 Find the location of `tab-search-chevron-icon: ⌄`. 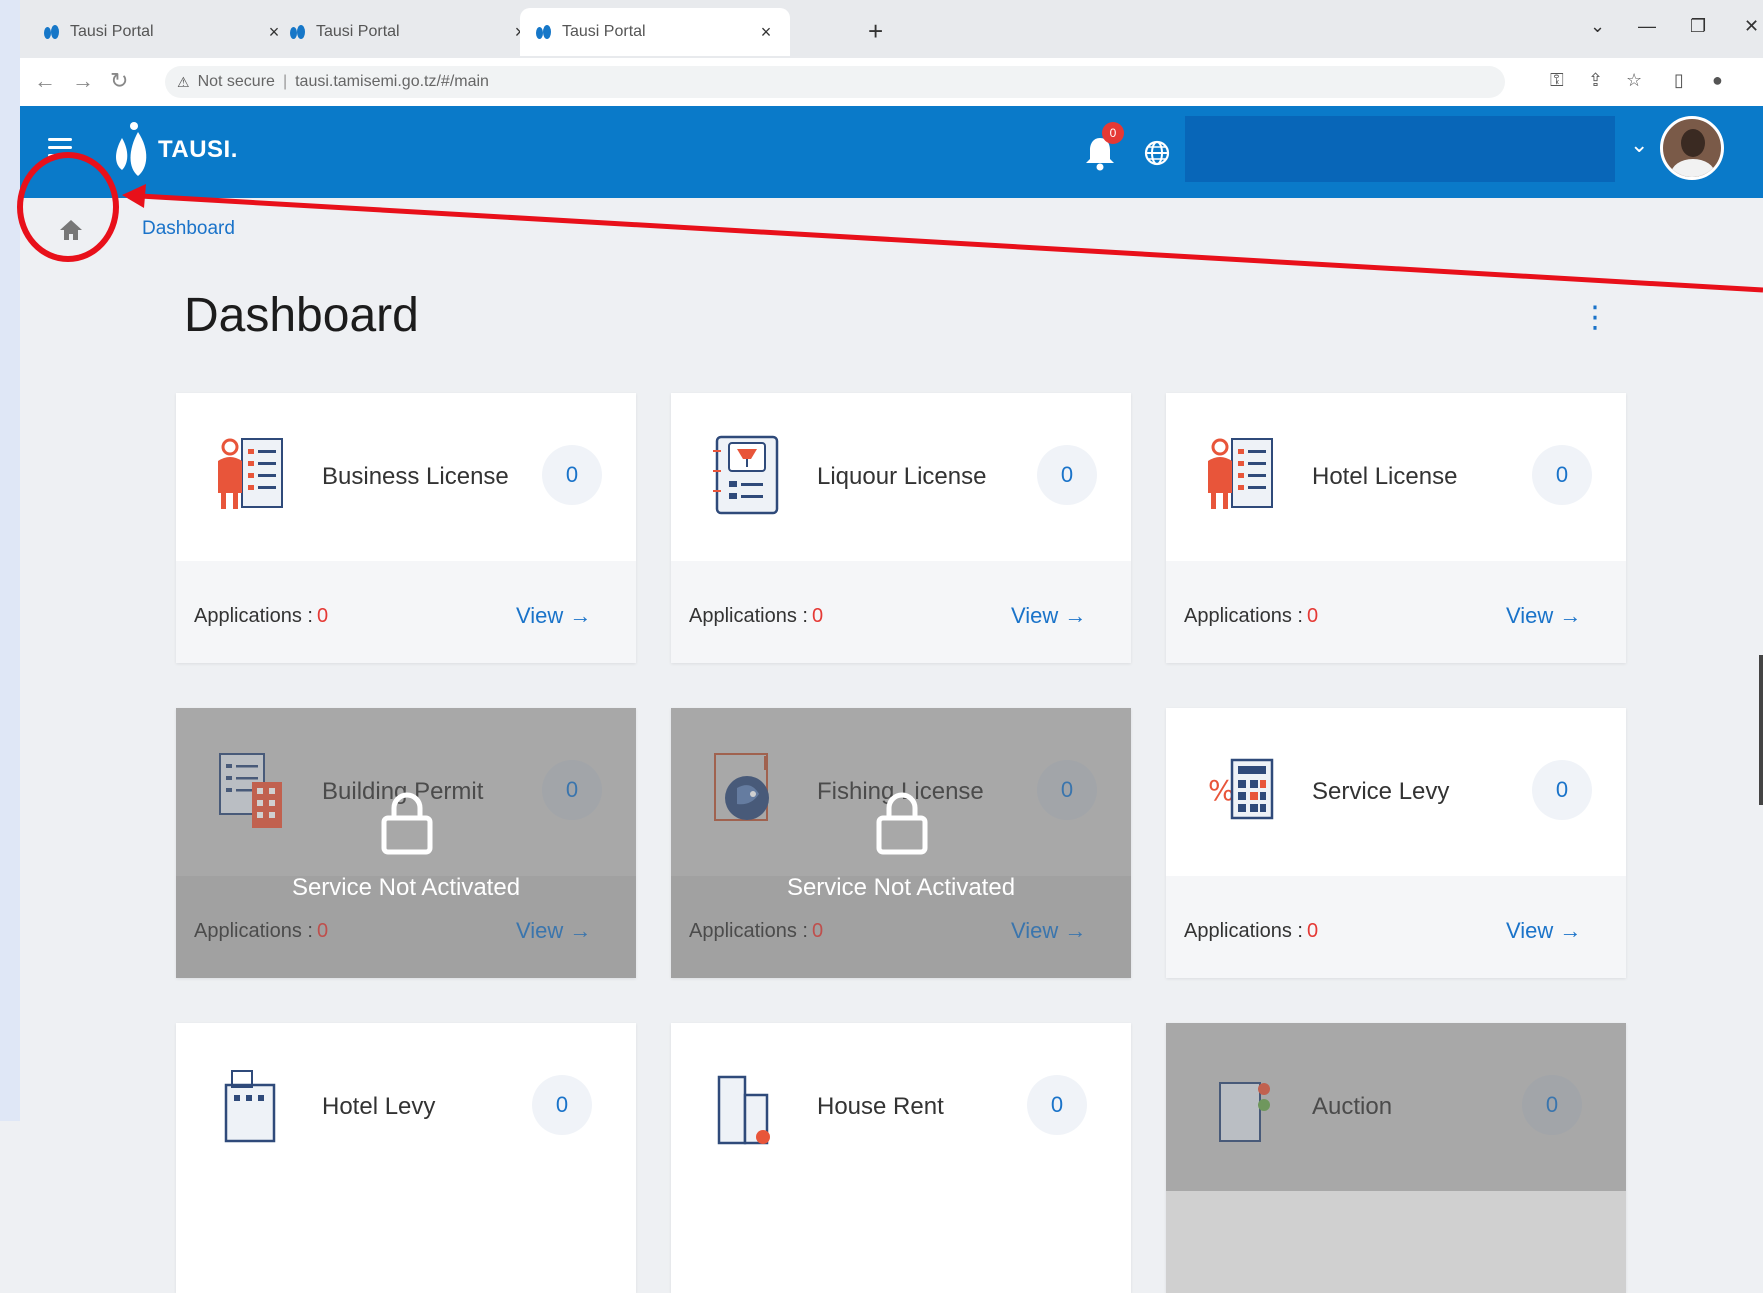

tab-search-chevron-icon: ⌄ is located at coordinates (1597, 26).